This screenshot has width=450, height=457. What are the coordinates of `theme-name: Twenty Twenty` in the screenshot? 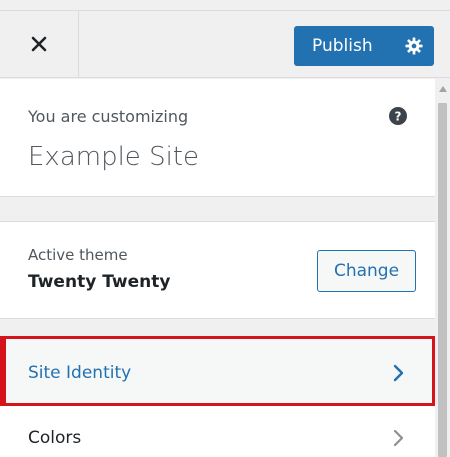 It's located at (99, 282).